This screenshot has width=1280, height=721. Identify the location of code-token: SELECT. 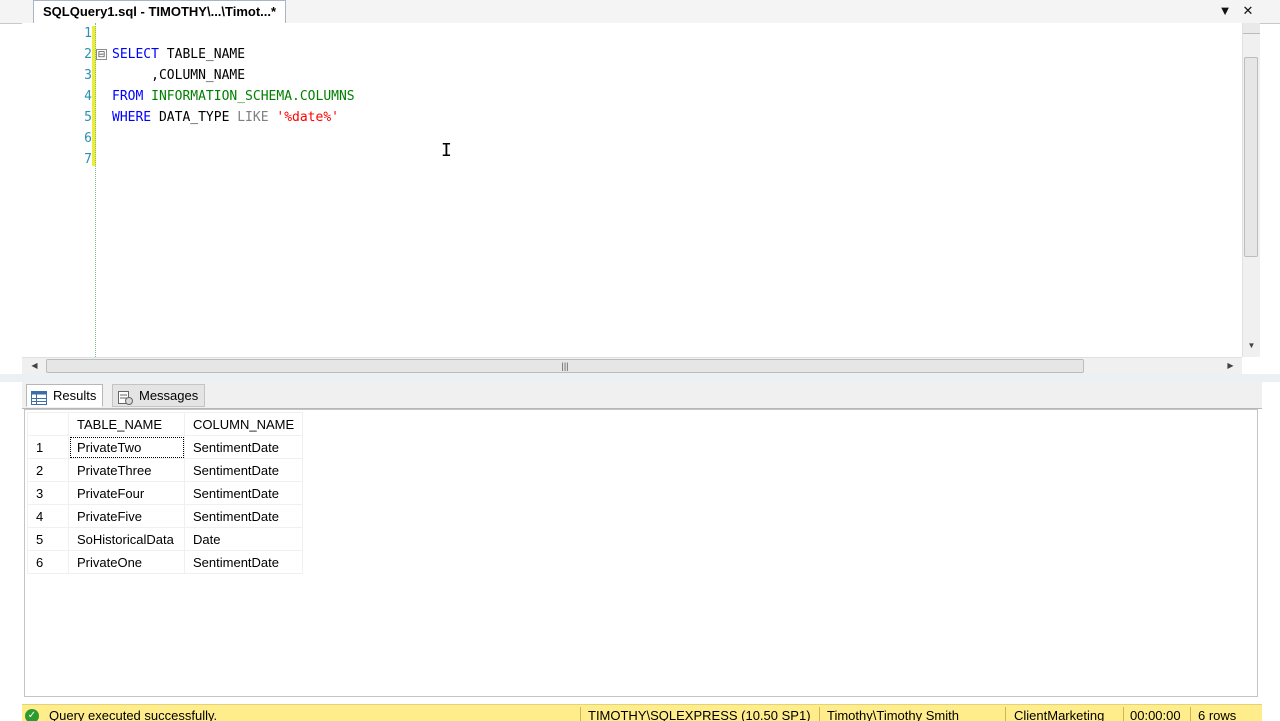
(135, 54).